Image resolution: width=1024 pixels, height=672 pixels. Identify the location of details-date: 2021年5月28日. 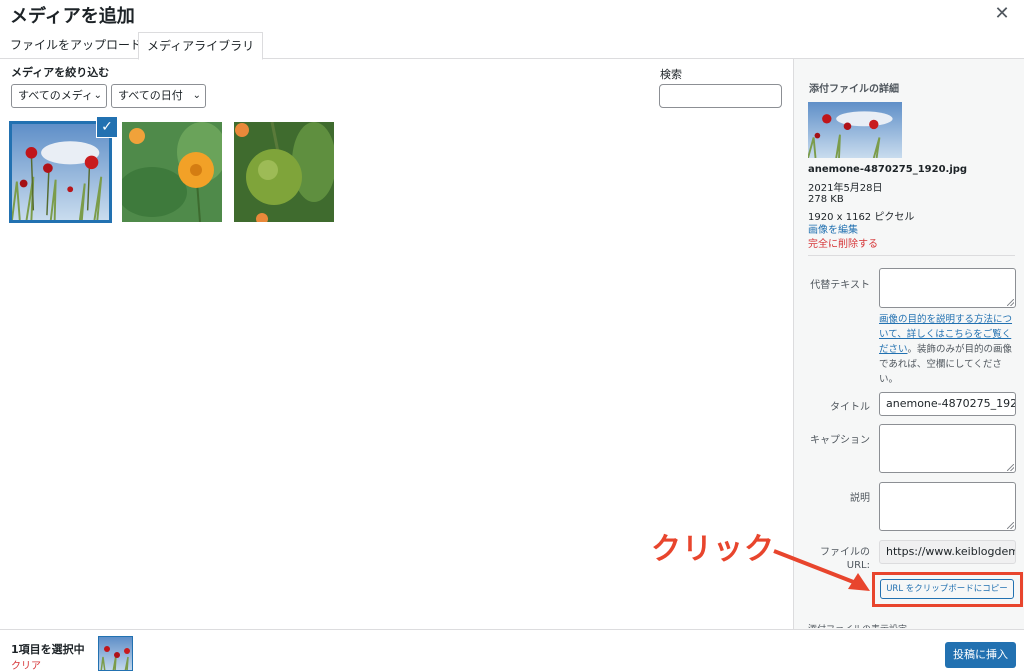
(845, 188).